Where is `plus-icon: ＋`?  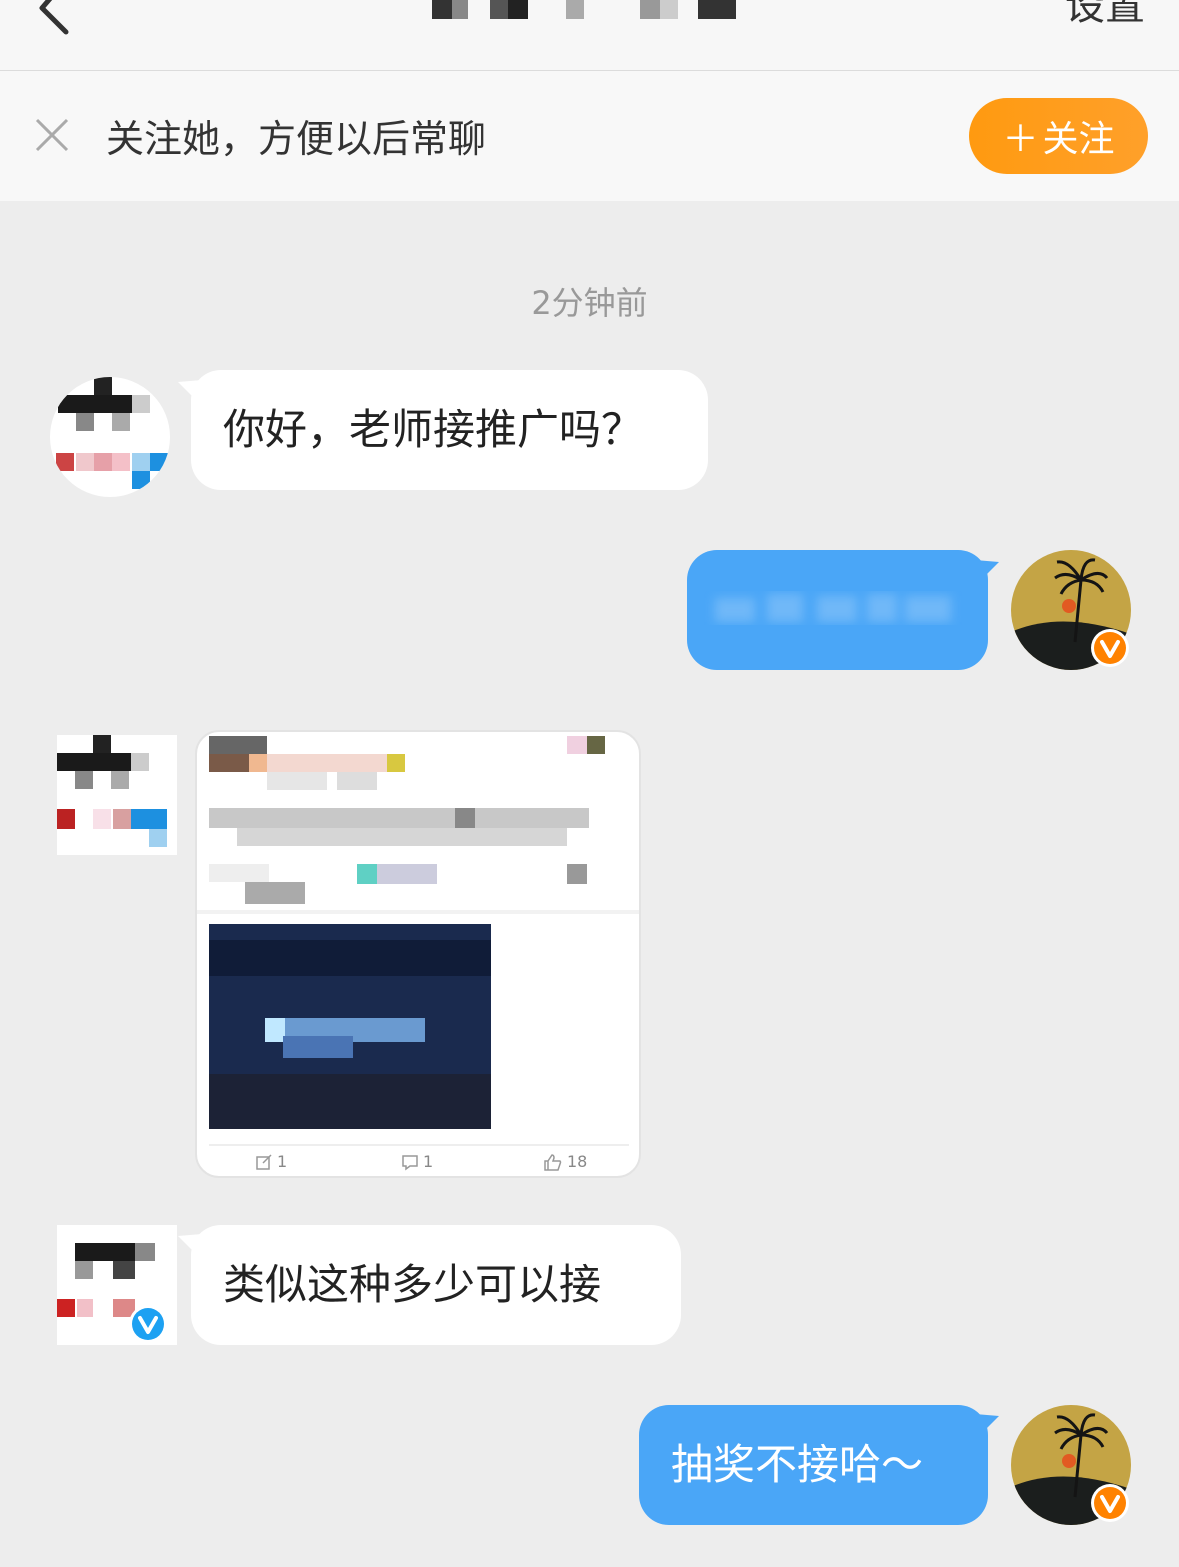
plus-icon: ＋ is located at coordinates (1020, 139).